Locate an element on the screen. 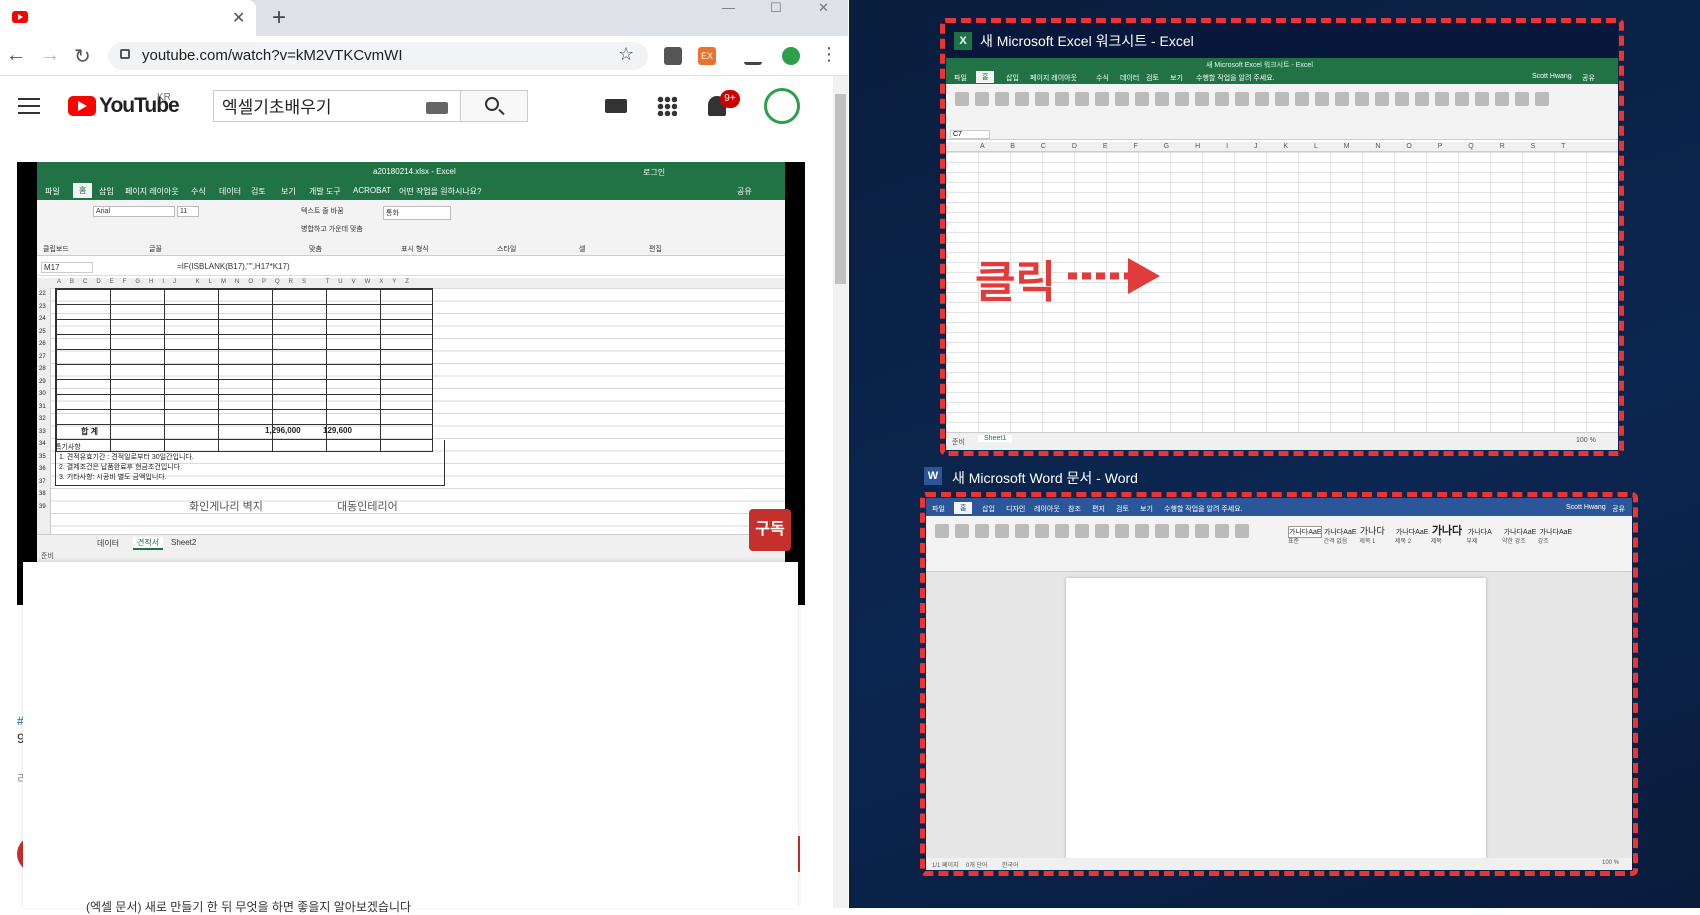 The image size is (1700, 915). youtube-region-label: KR is located at coordinates (164, 97).